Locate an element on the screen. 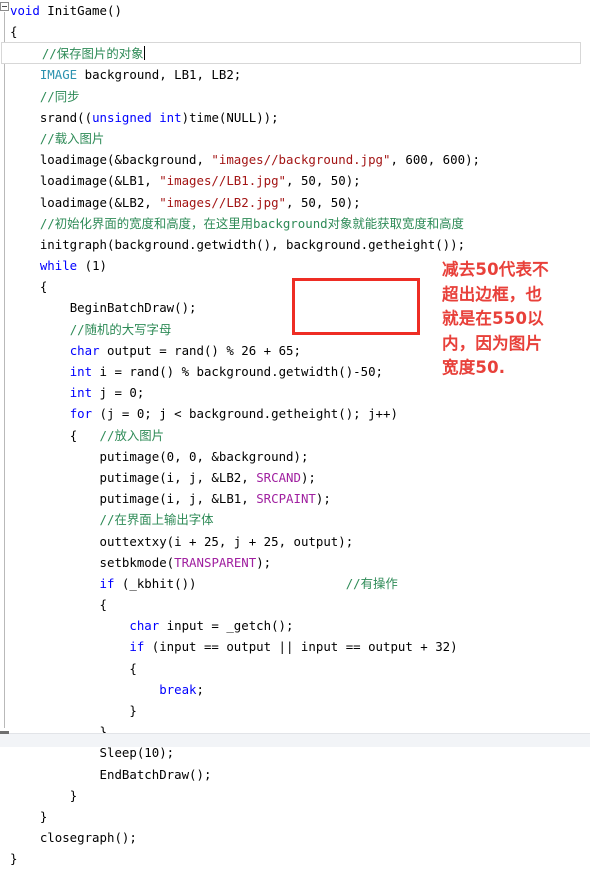 The height and width of the screenshot is (870, 590). code-line-current: //保存图片的对象 is located at coordinates (291, 53).